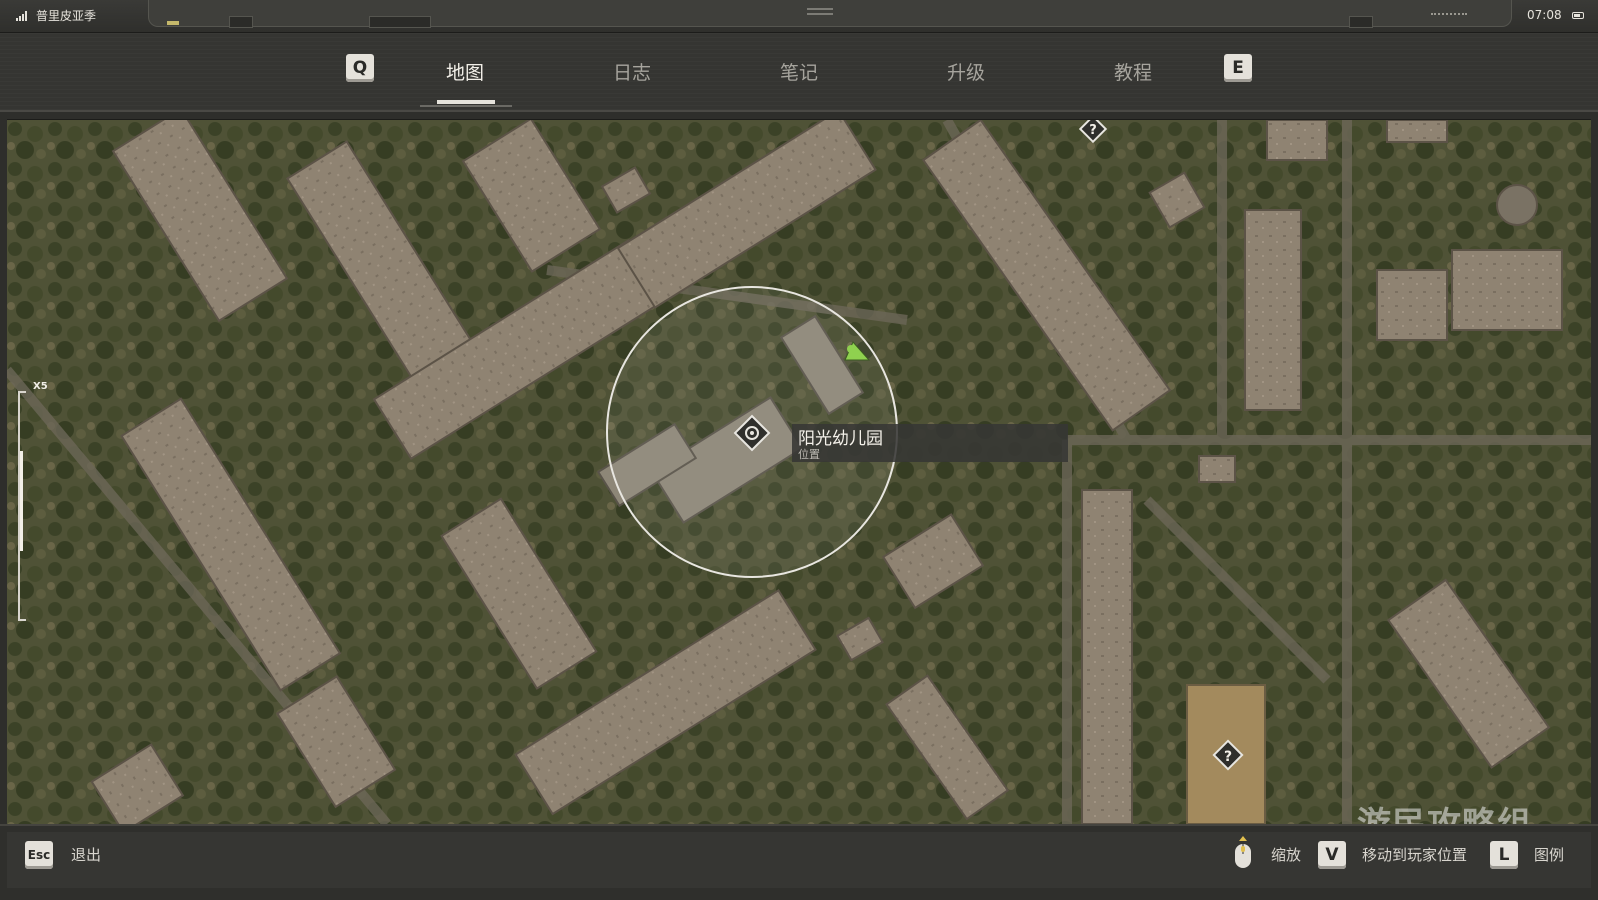 The height and width of the screenshot is (900, 1598). What do you see at coordinates (466, 102) in the screenshot?
I see `active-tab-indicator` at bounding box center [466, 102].